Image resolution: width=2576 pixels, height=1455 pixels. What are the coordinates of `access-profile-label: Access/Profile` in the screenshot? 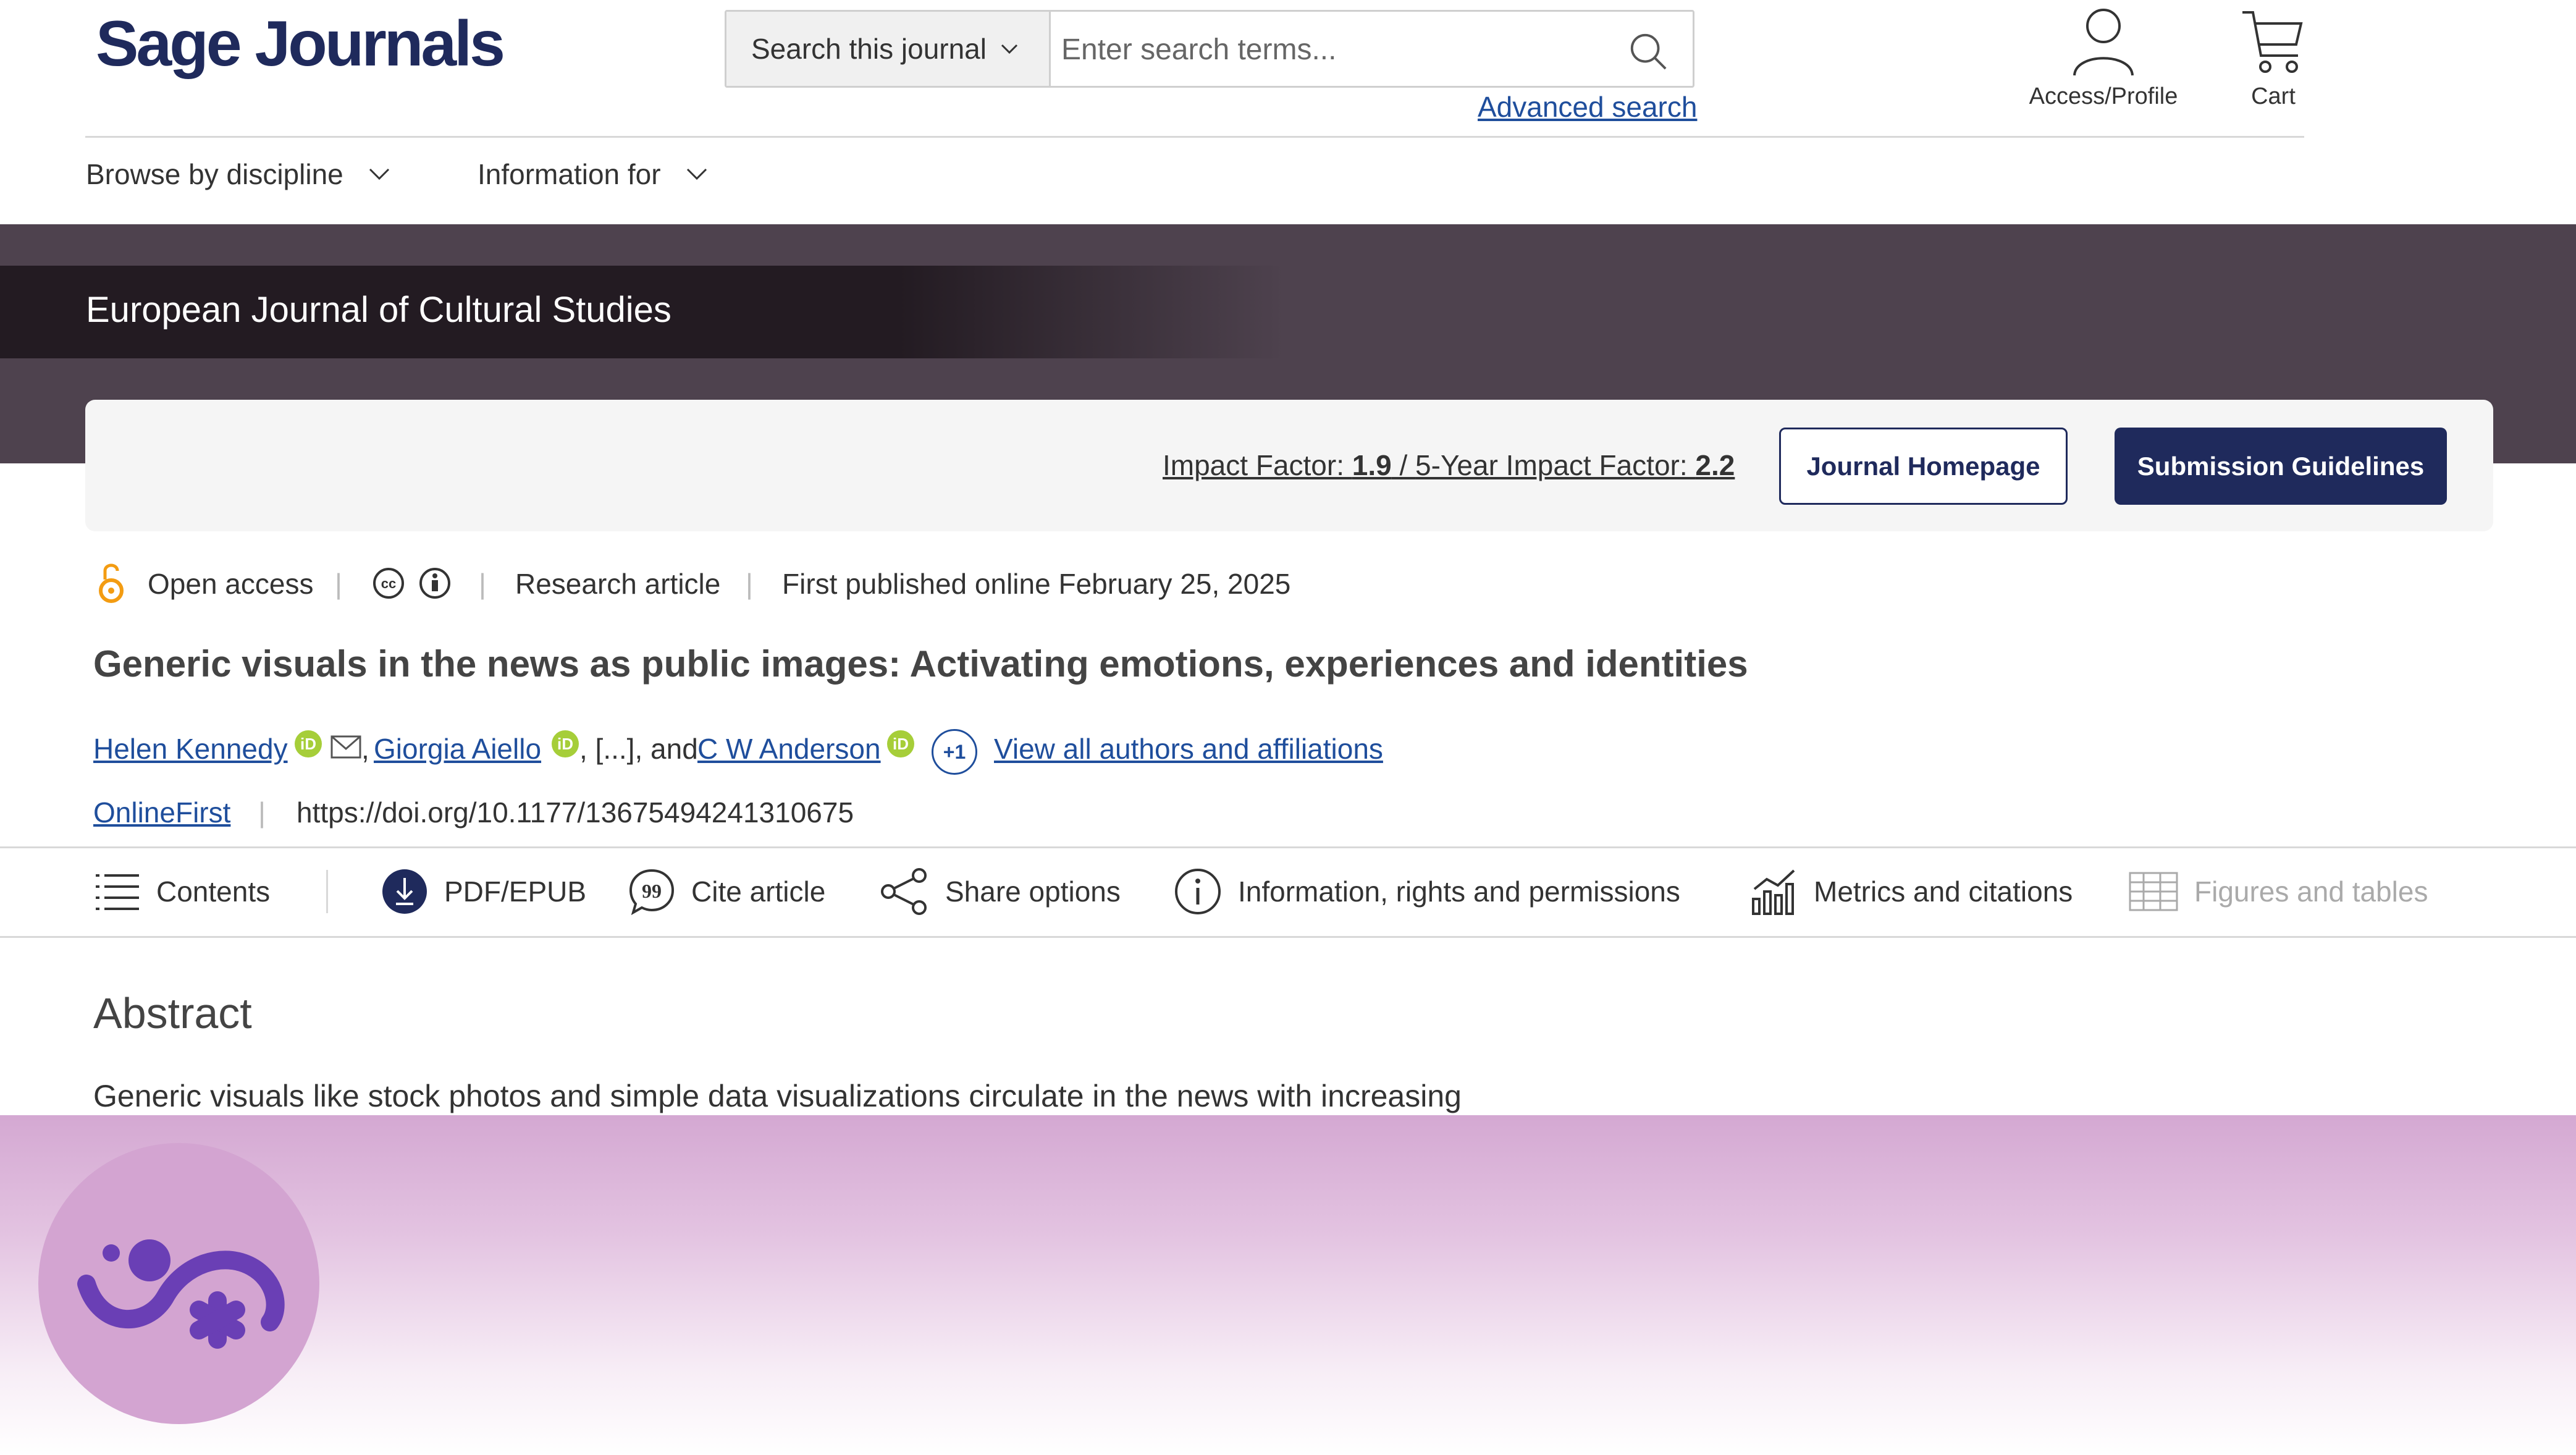 It's located at (2103, 96).